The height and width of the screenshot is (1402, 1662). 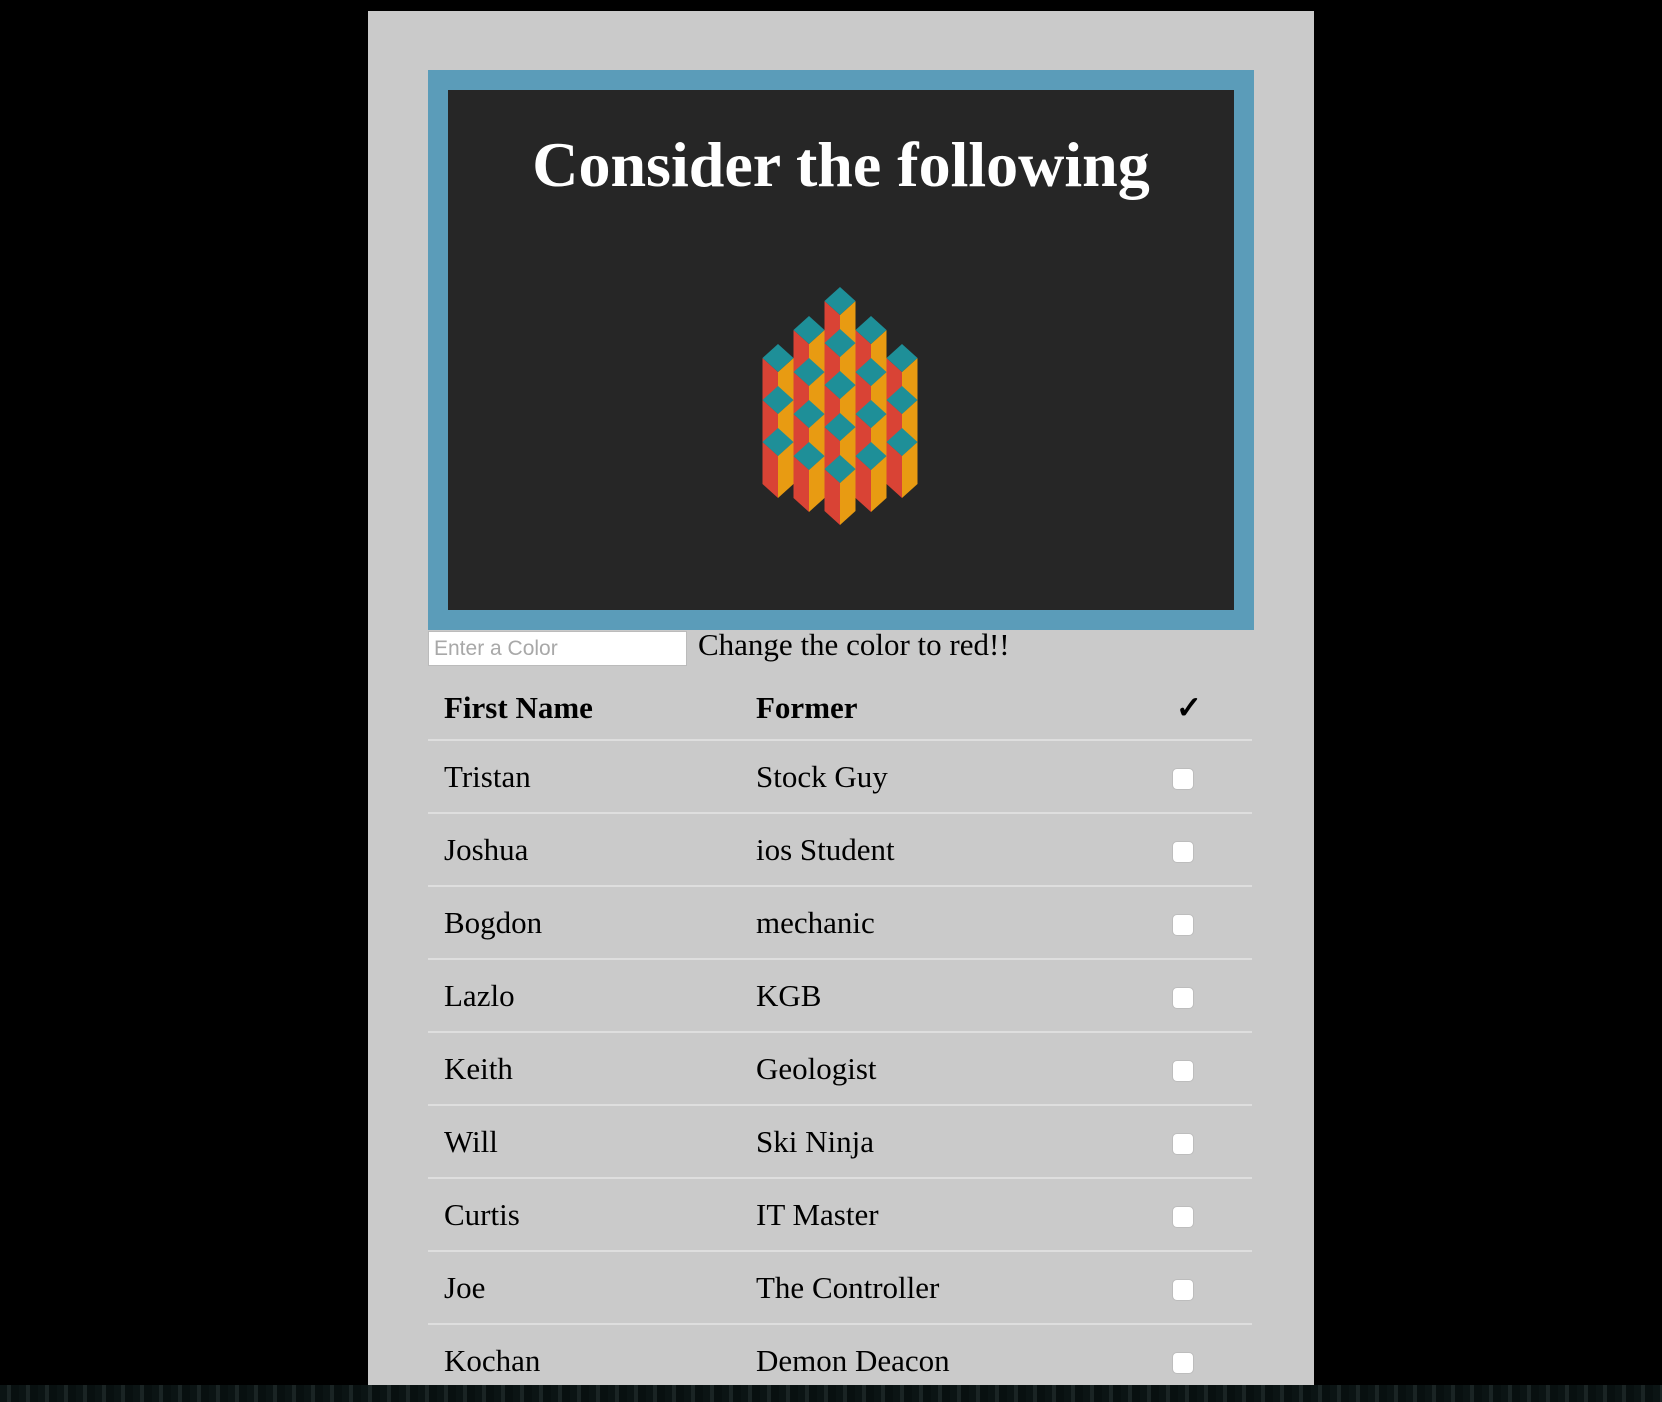 What do you see at coordinates (854, 644) in the screenshot?
I see `color-hint: Change the color to red!!` at bounding box center [854, 644].